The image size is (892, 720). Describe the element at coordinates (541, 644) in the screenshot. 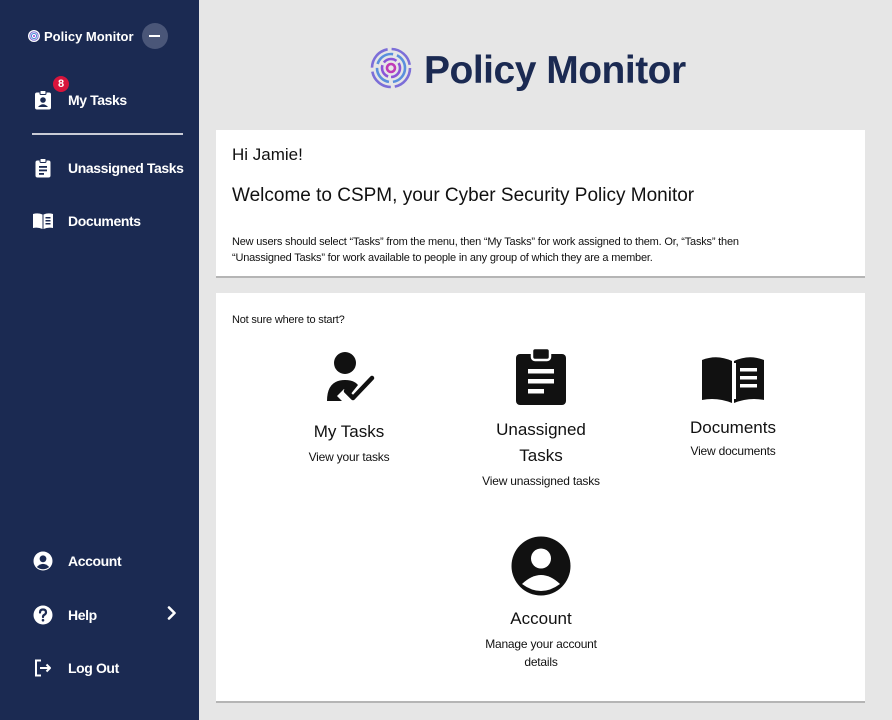

I see `tile-desc-line-1: Manage your account` at that location.